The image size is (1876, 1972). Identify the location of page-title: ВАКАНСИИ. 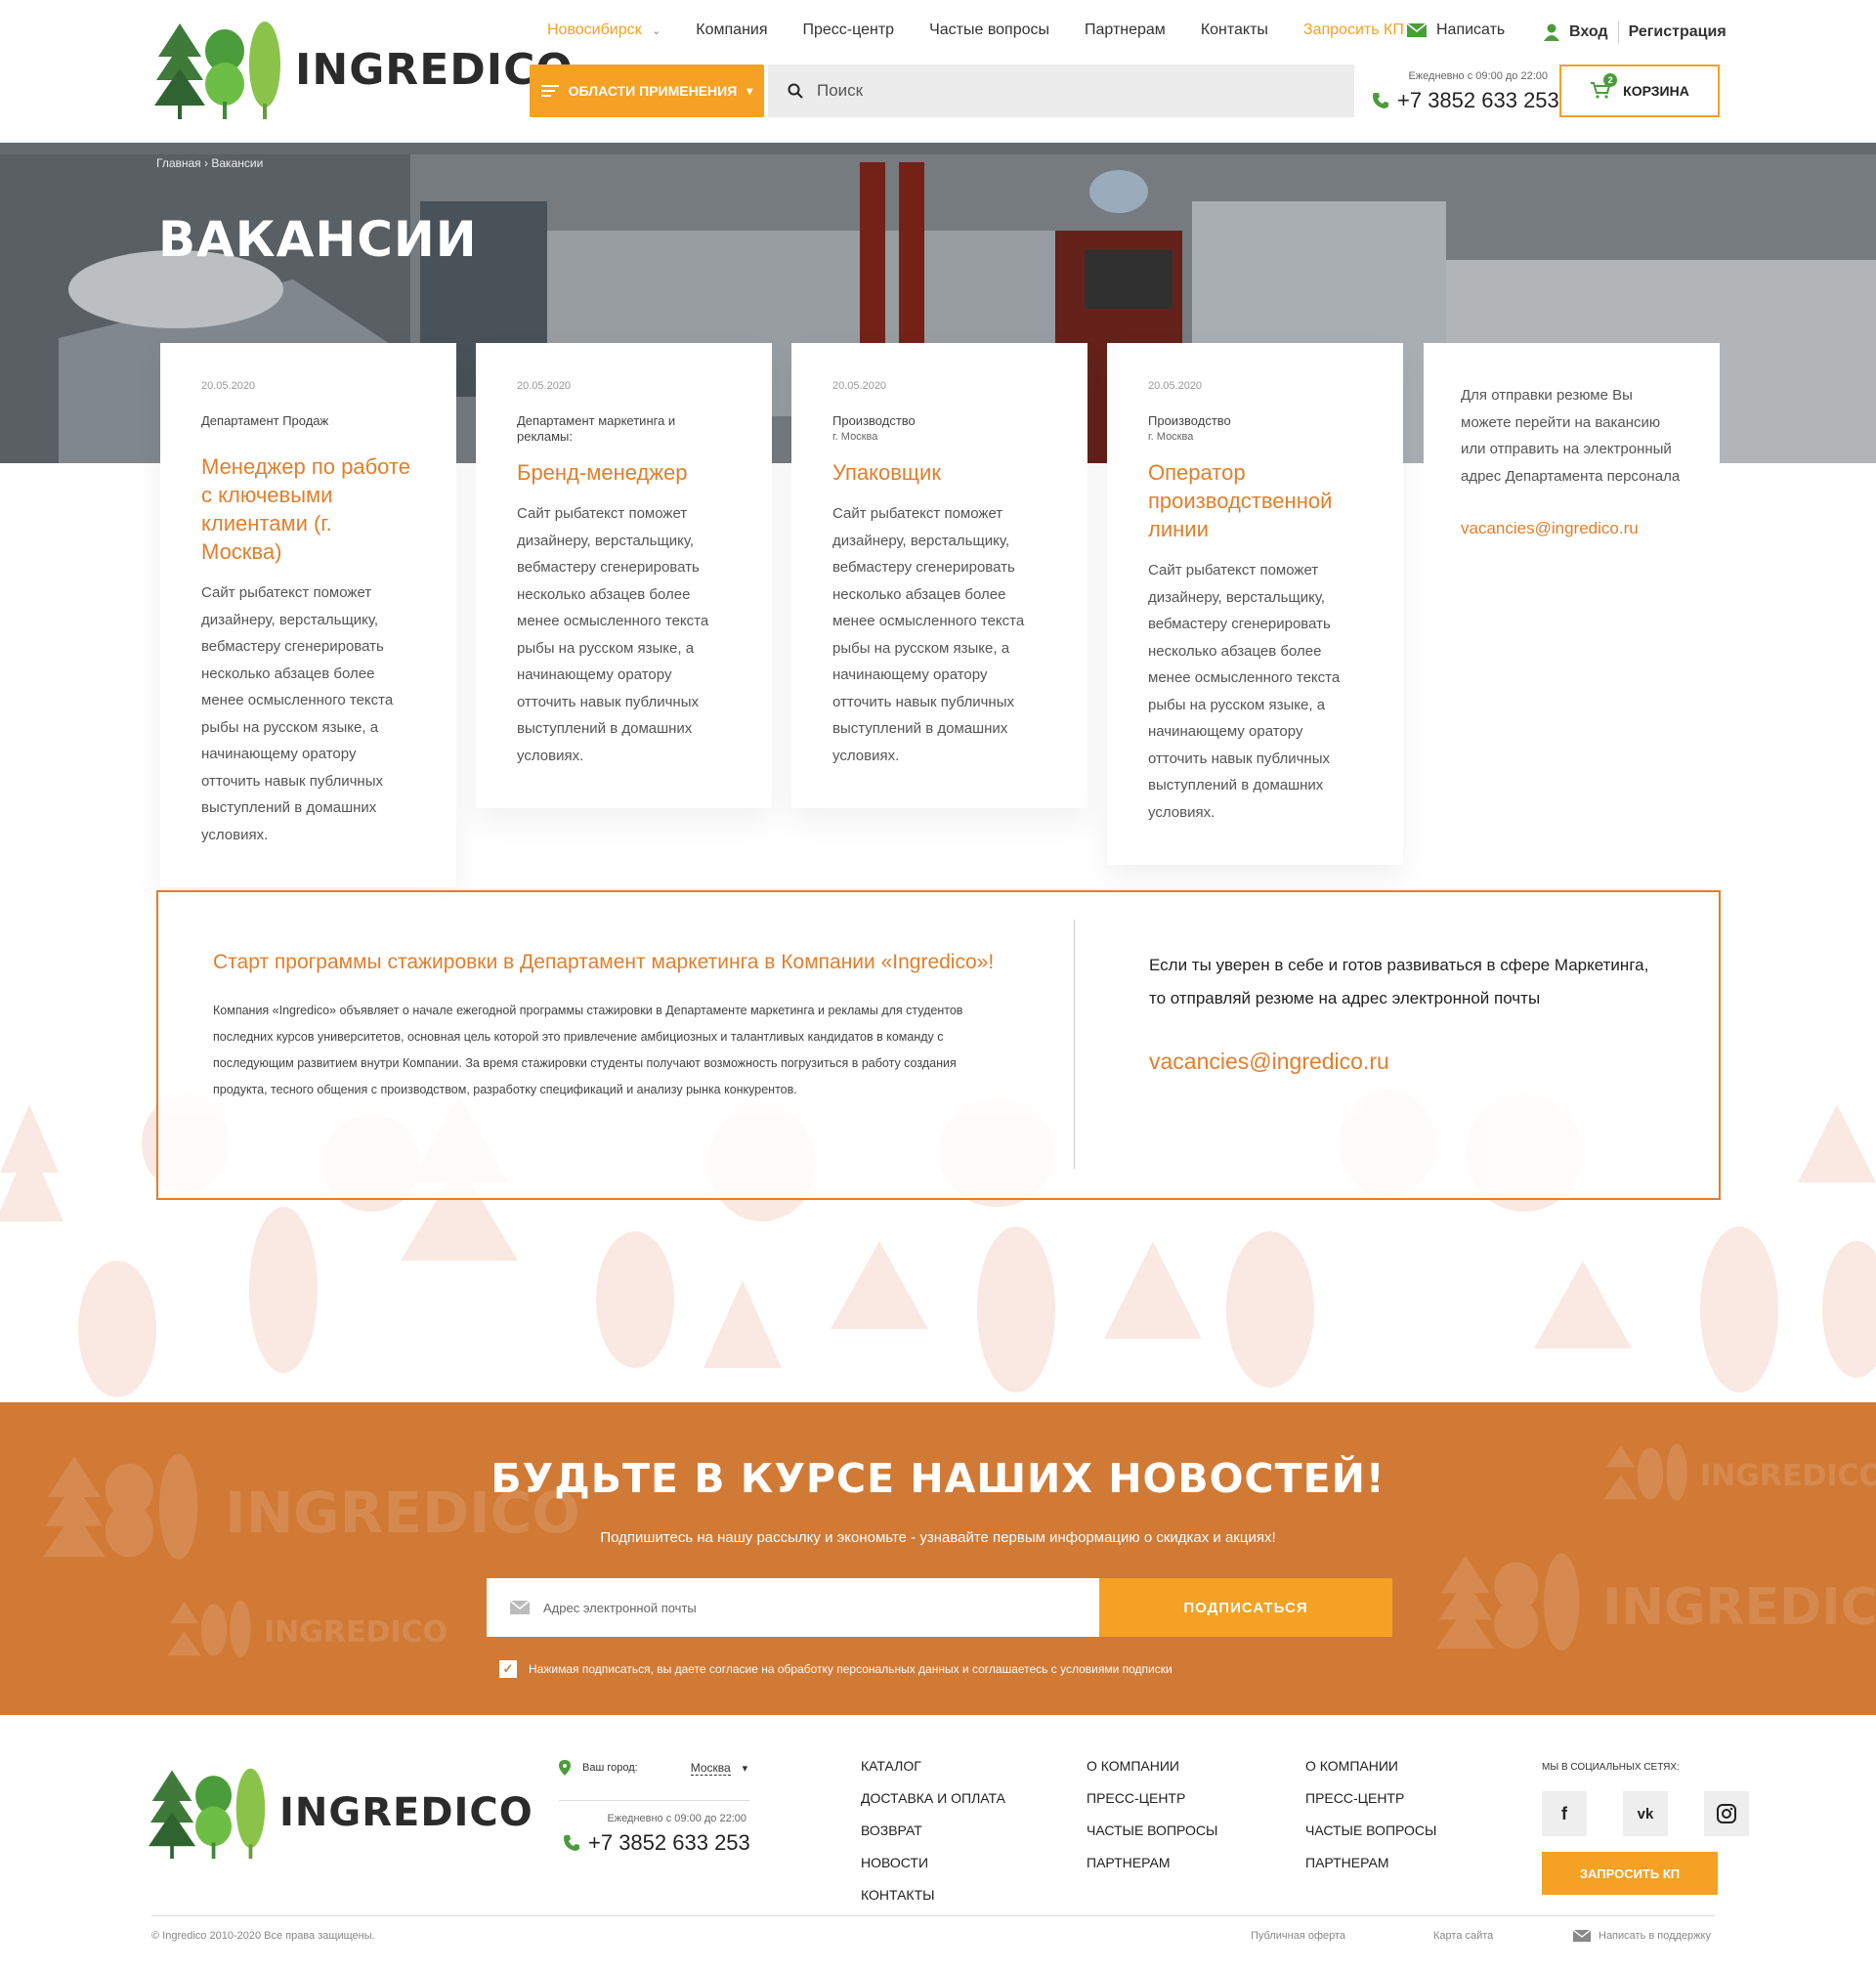
(318, 239).